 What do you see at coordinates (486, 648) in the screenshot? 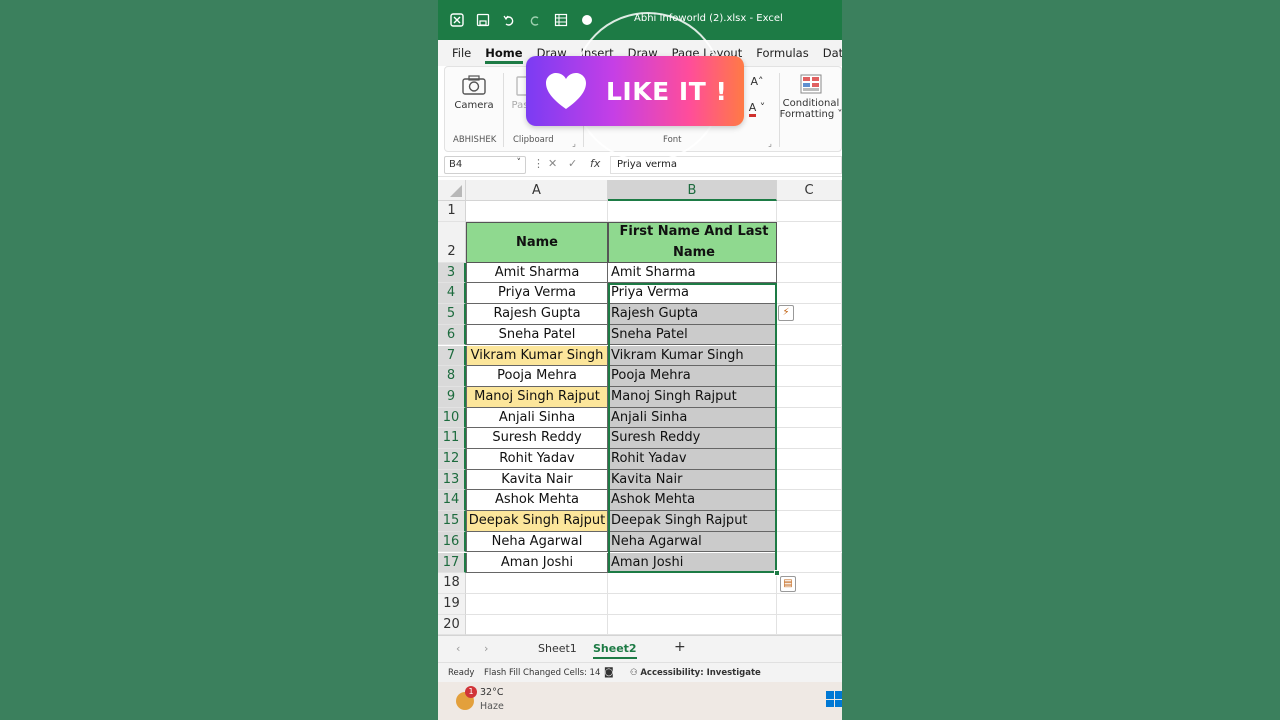
I see `scroll-right-icon: ›` at bounding box center [486, 648].